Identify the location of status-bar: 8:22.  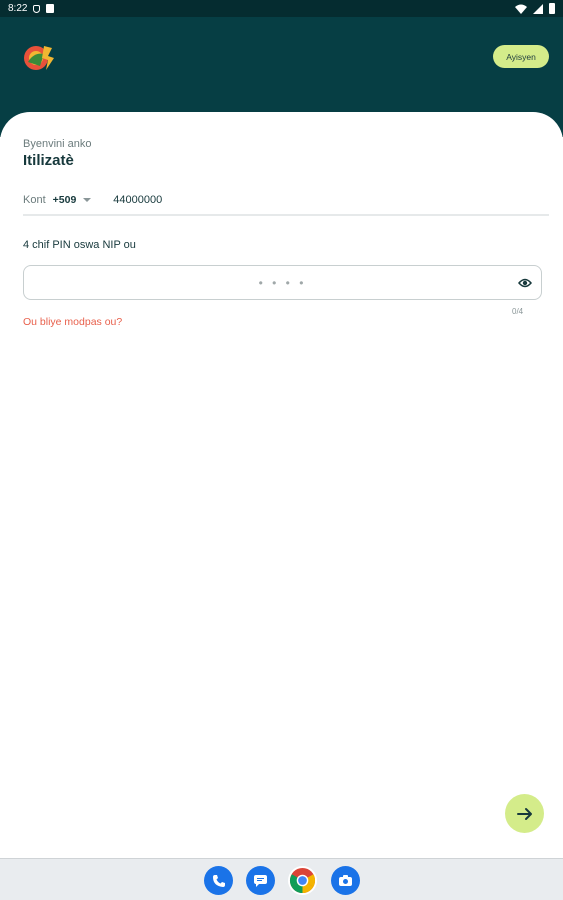
(281, 8).